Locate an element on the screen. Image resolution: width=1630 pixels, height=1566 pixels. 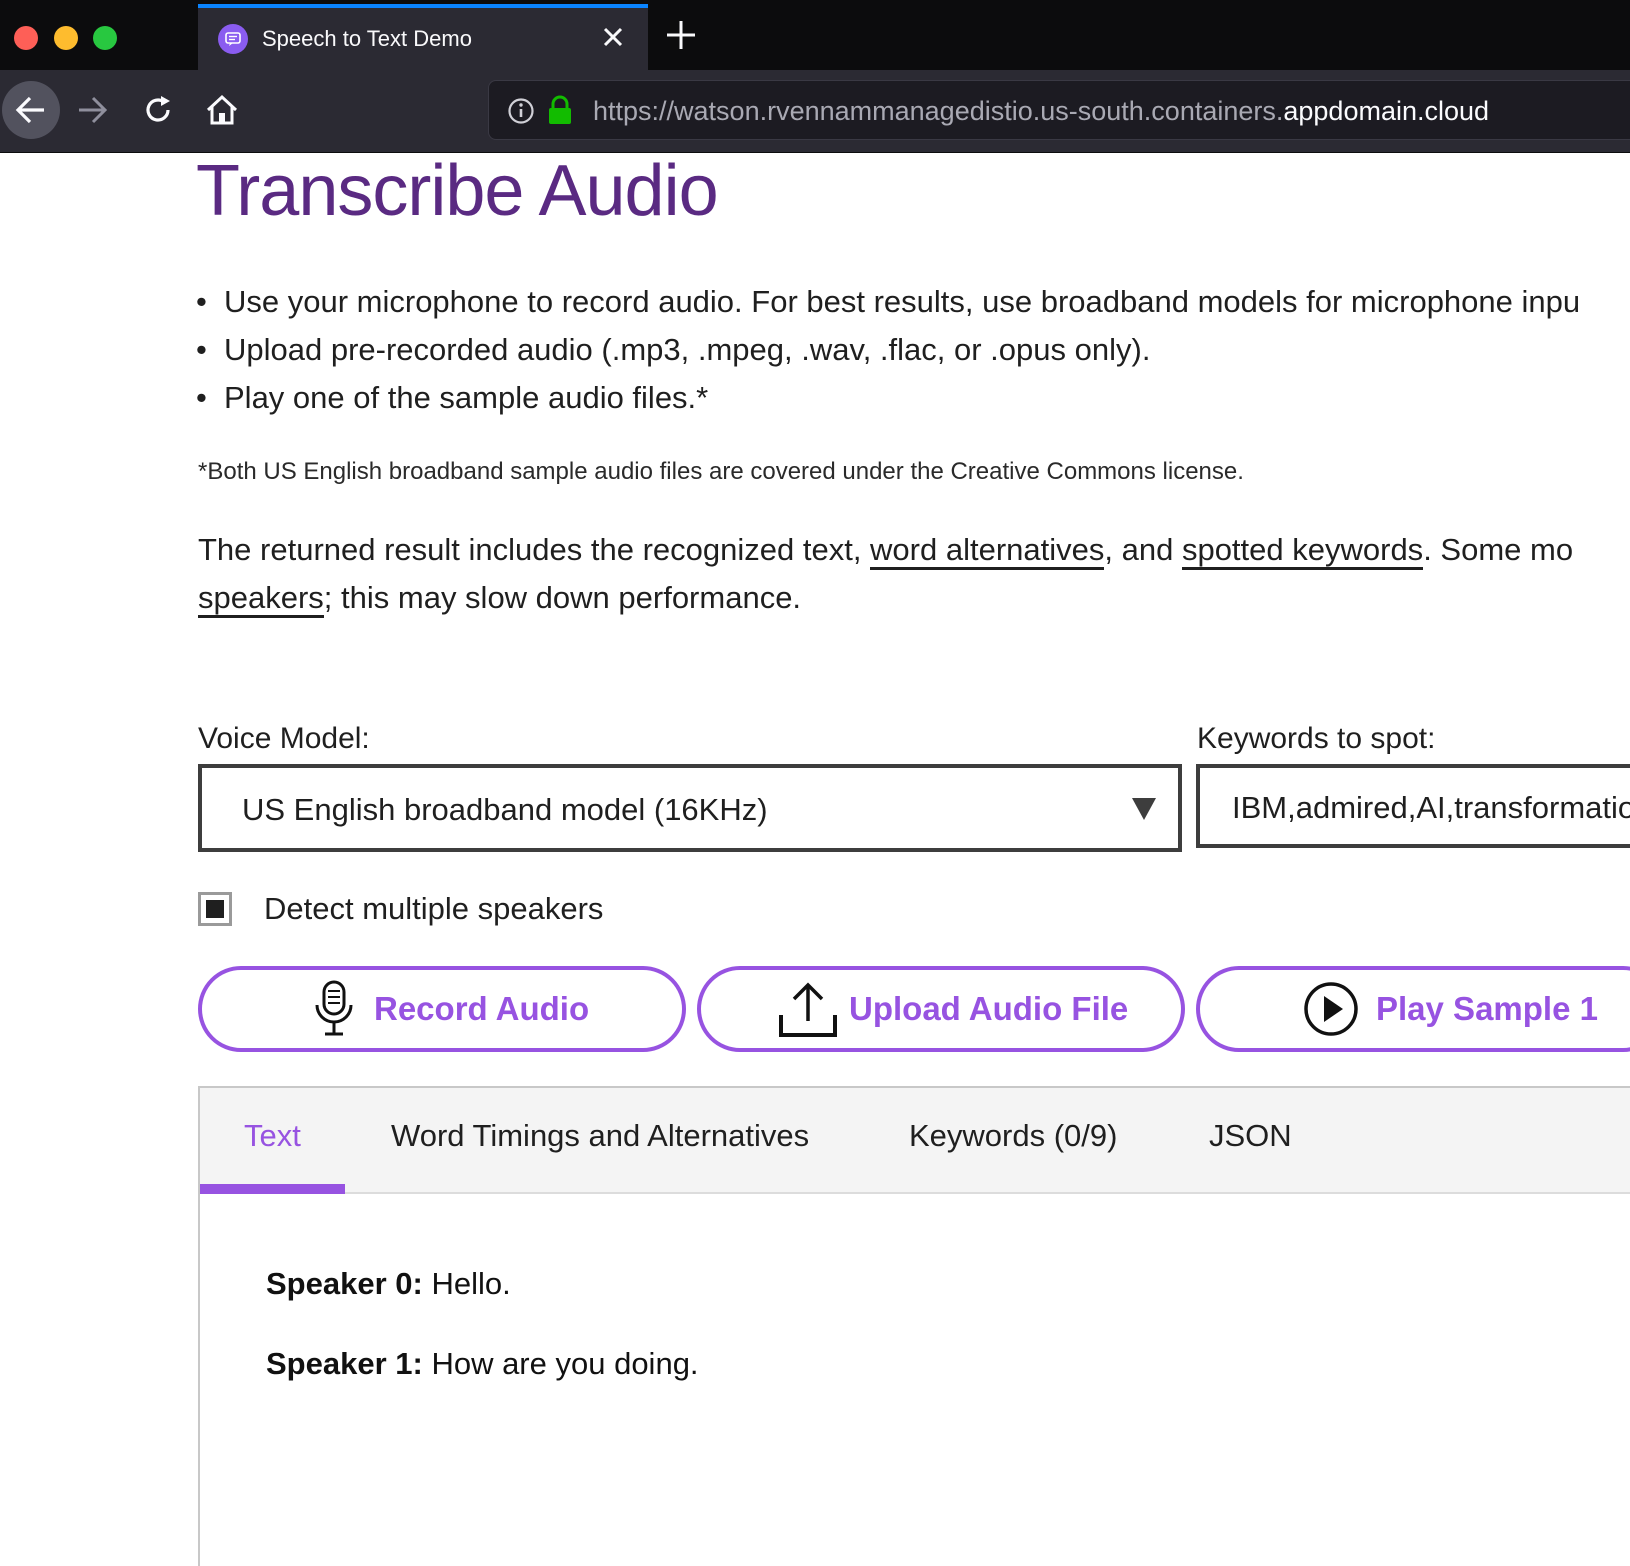
reload-icon is located at coordinates (158, 110).